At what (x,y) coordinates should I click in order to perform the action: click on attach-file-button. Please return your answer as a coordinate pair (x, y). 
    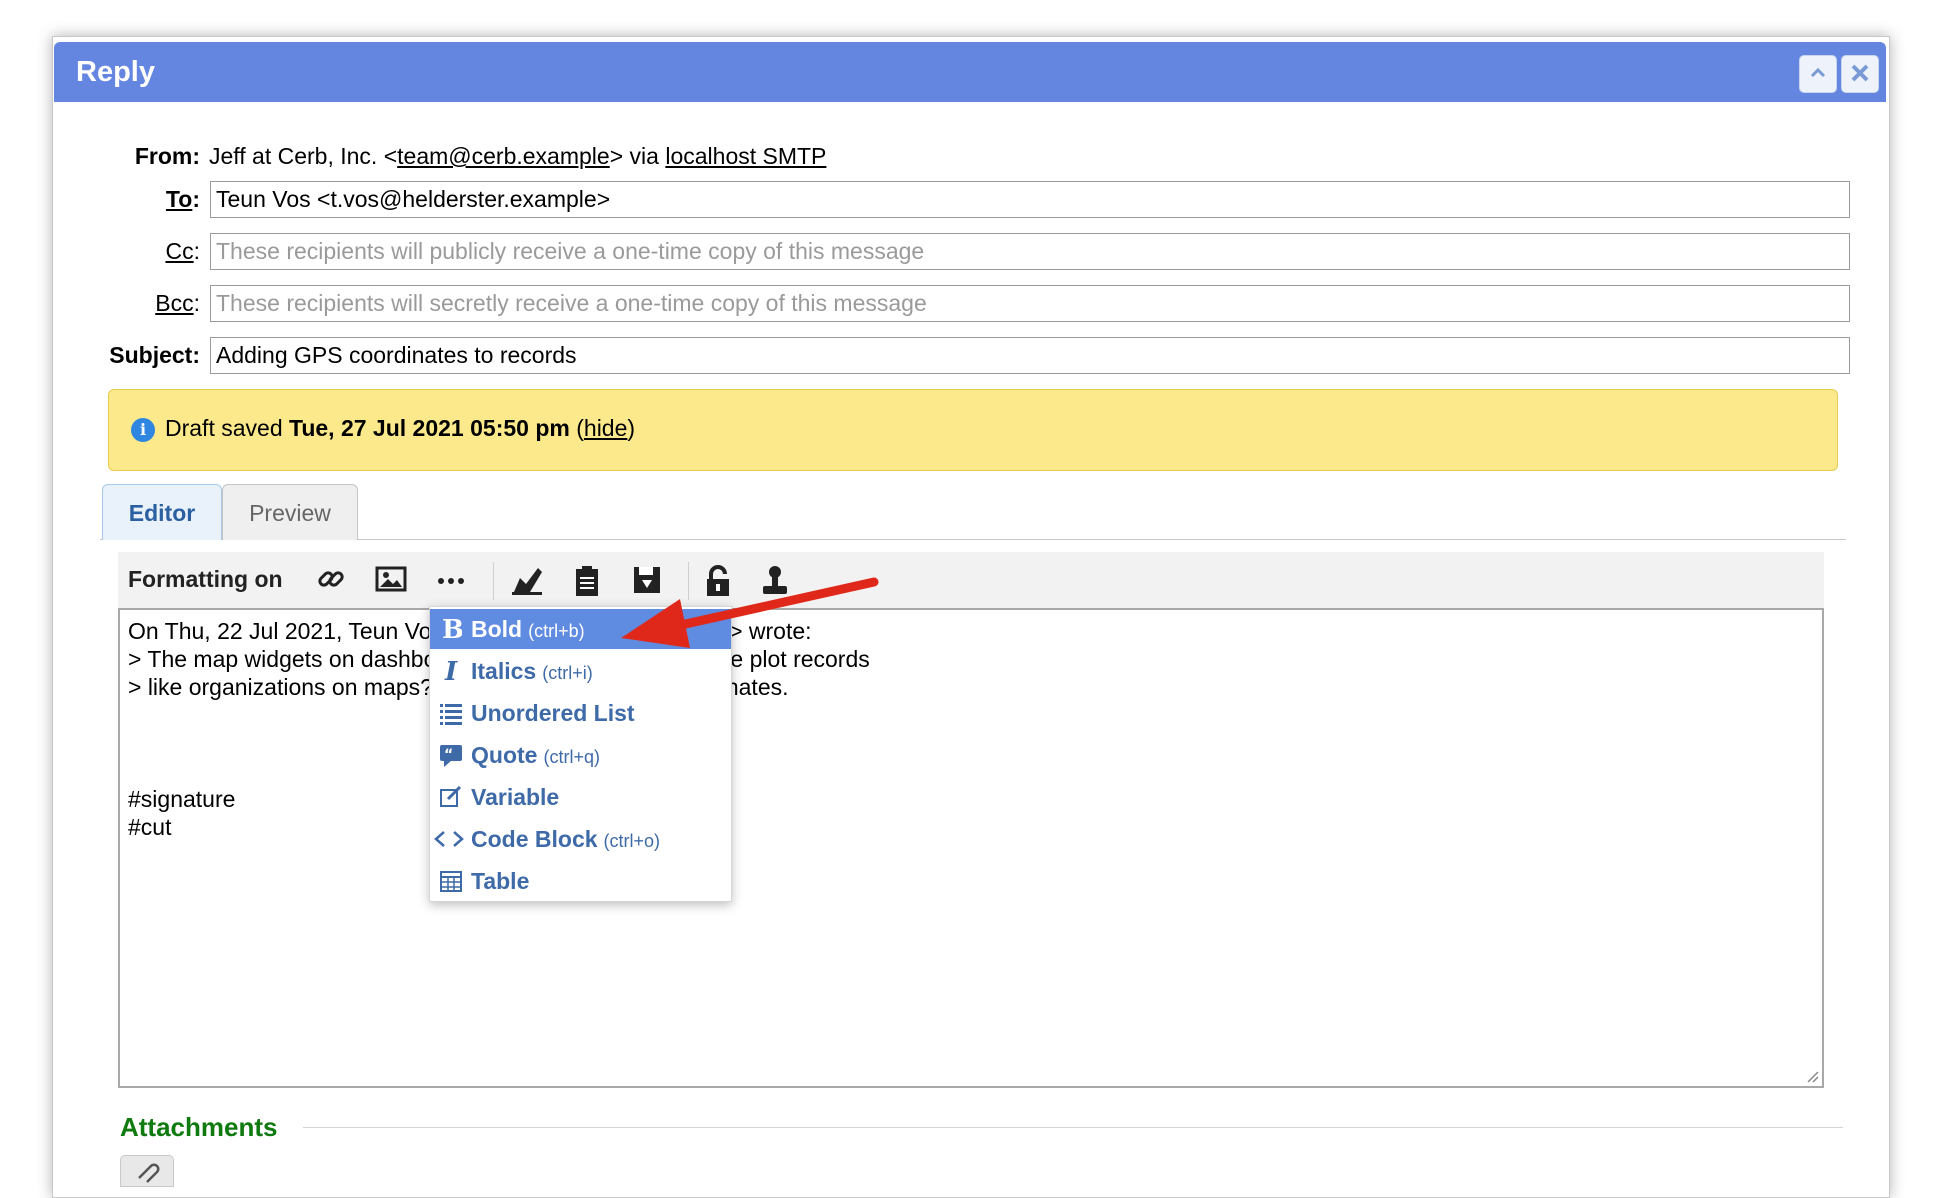
    Looking at the image, I should click on (147, 1171).